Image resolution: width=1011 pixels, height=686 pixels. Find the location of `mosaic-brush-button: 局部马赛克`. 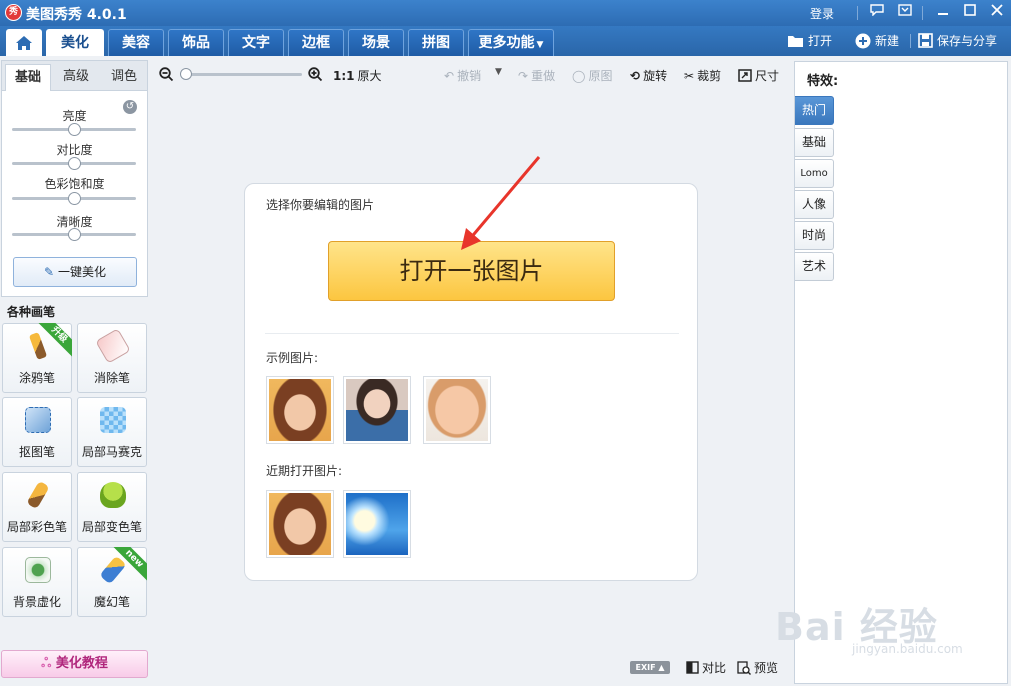

mosaic-brush-button: 局部马赛克 is located at coordinates (112, 432).